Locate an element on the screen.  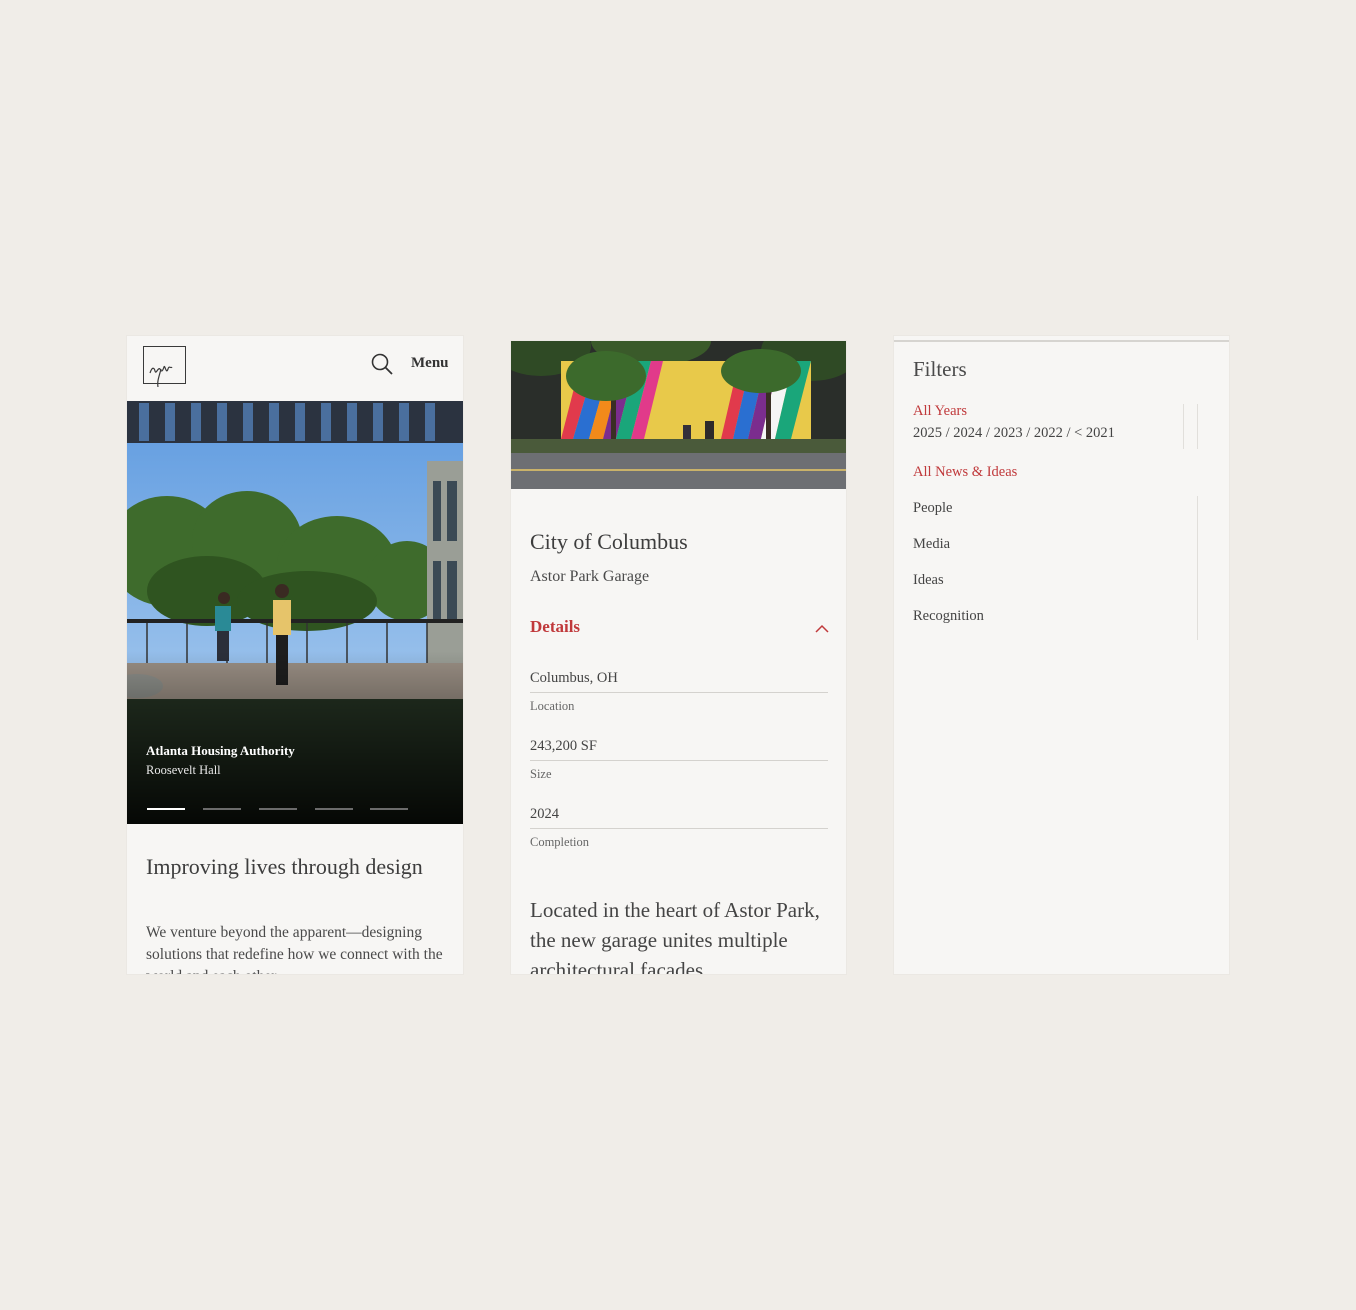
hero-caption-subtitle: Roosevelt Hall is located at coordinates (183, 770).